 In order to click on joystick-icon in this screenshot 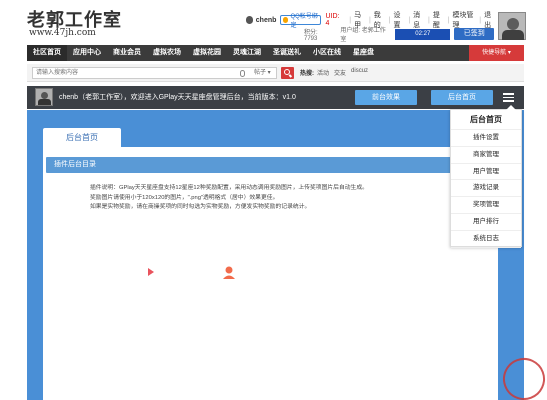, I will do `click(387, 272)`.